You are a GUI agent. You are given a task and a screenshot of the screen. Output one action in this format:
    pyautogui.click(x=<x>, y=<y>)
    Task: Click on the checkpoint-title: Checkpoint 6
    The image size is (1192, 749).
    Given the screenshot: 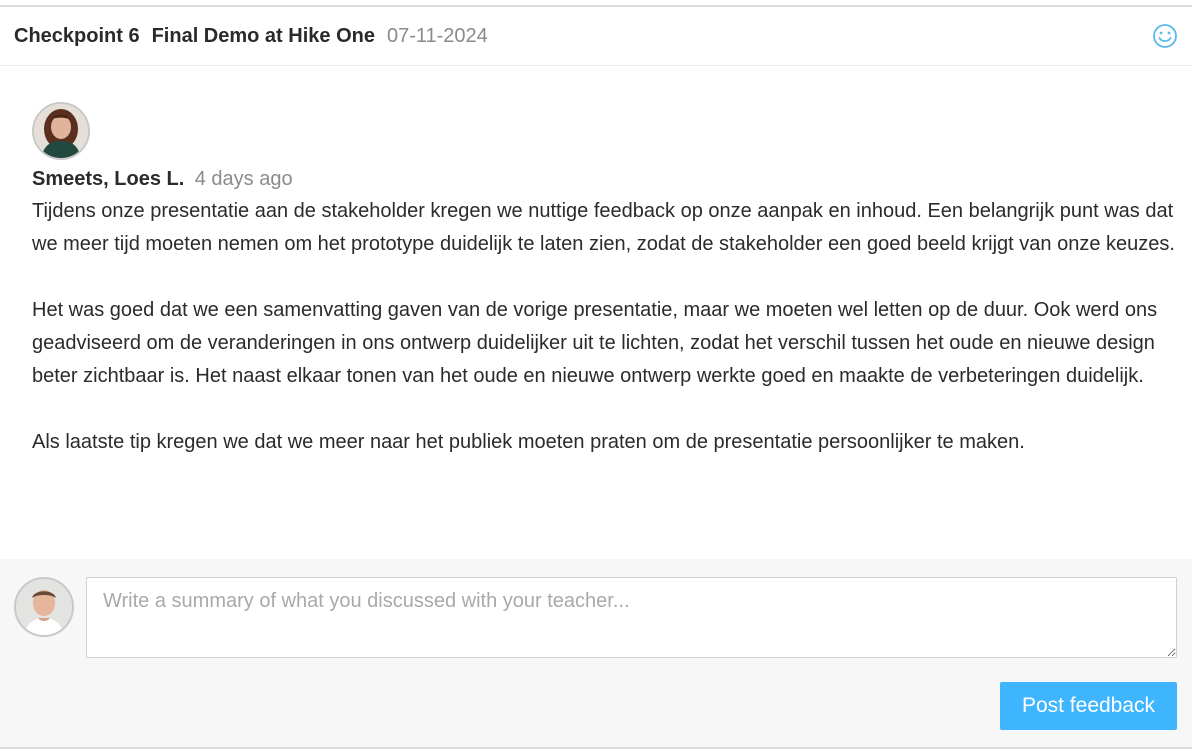 What is the action you would take?
    pyautogui.click(x=77, y=35)
    